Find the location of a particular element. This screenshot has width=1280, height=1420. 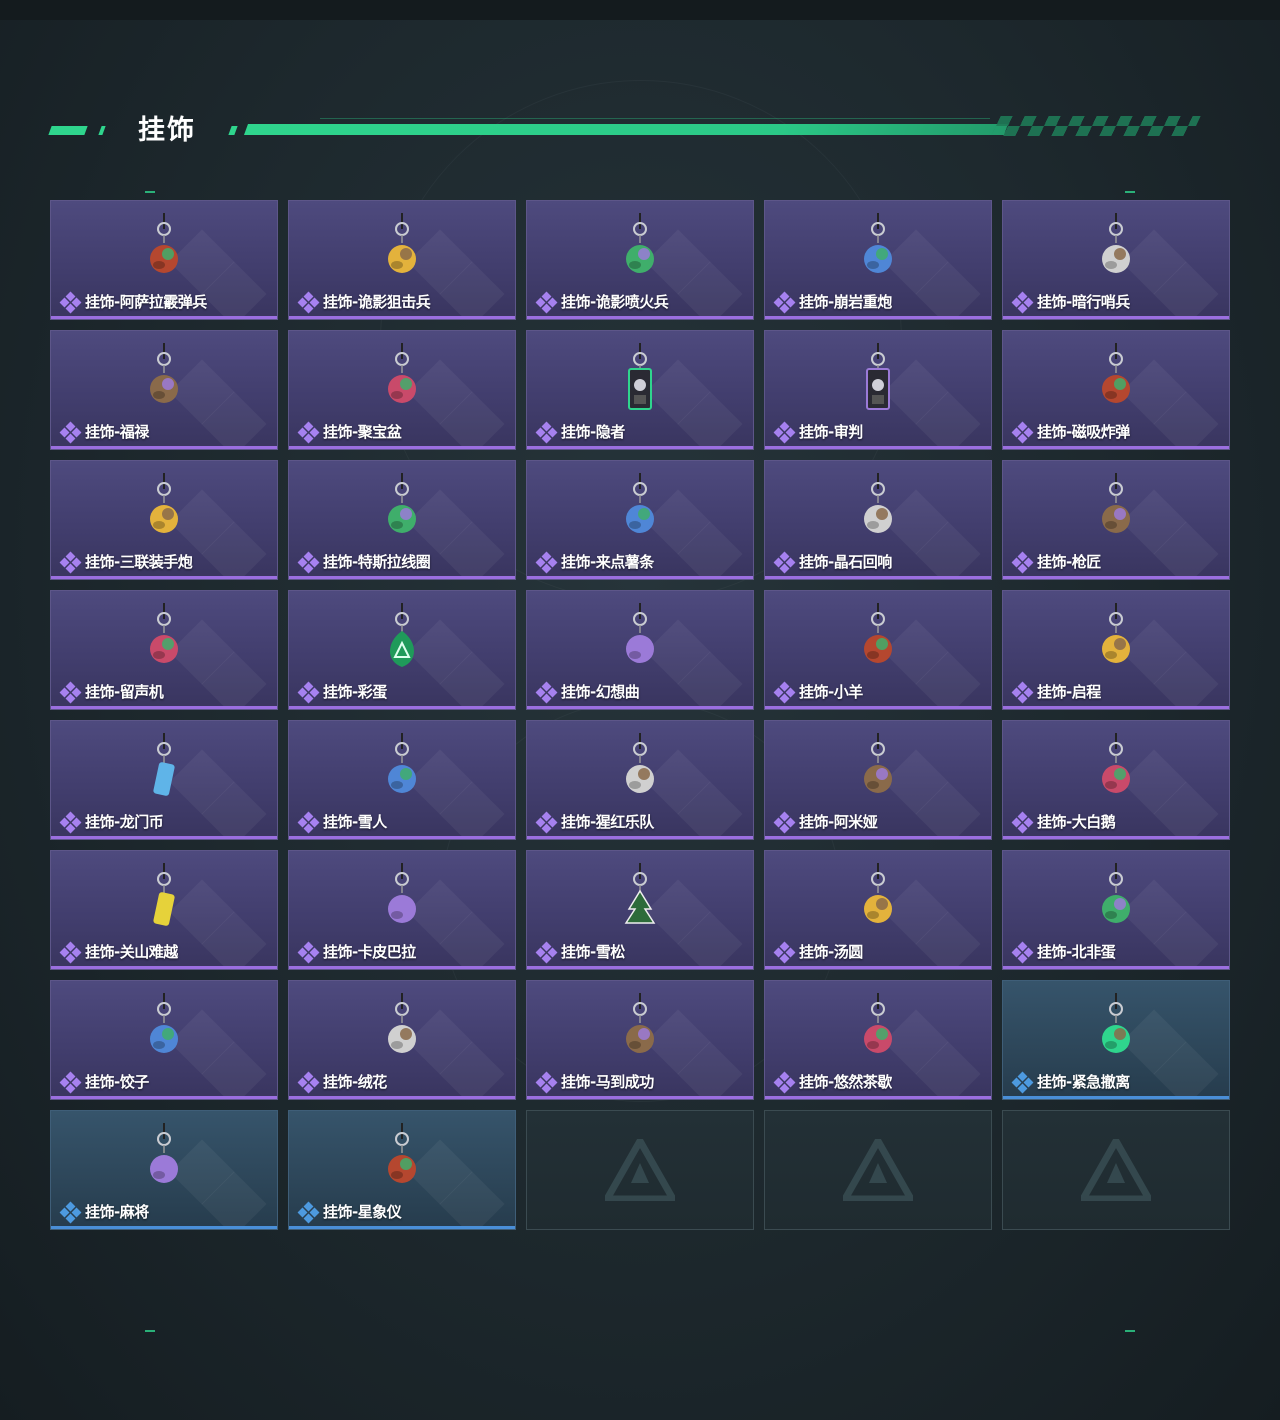

charm-card: 挂饰-福禄 is located at coordinates (164, 390).